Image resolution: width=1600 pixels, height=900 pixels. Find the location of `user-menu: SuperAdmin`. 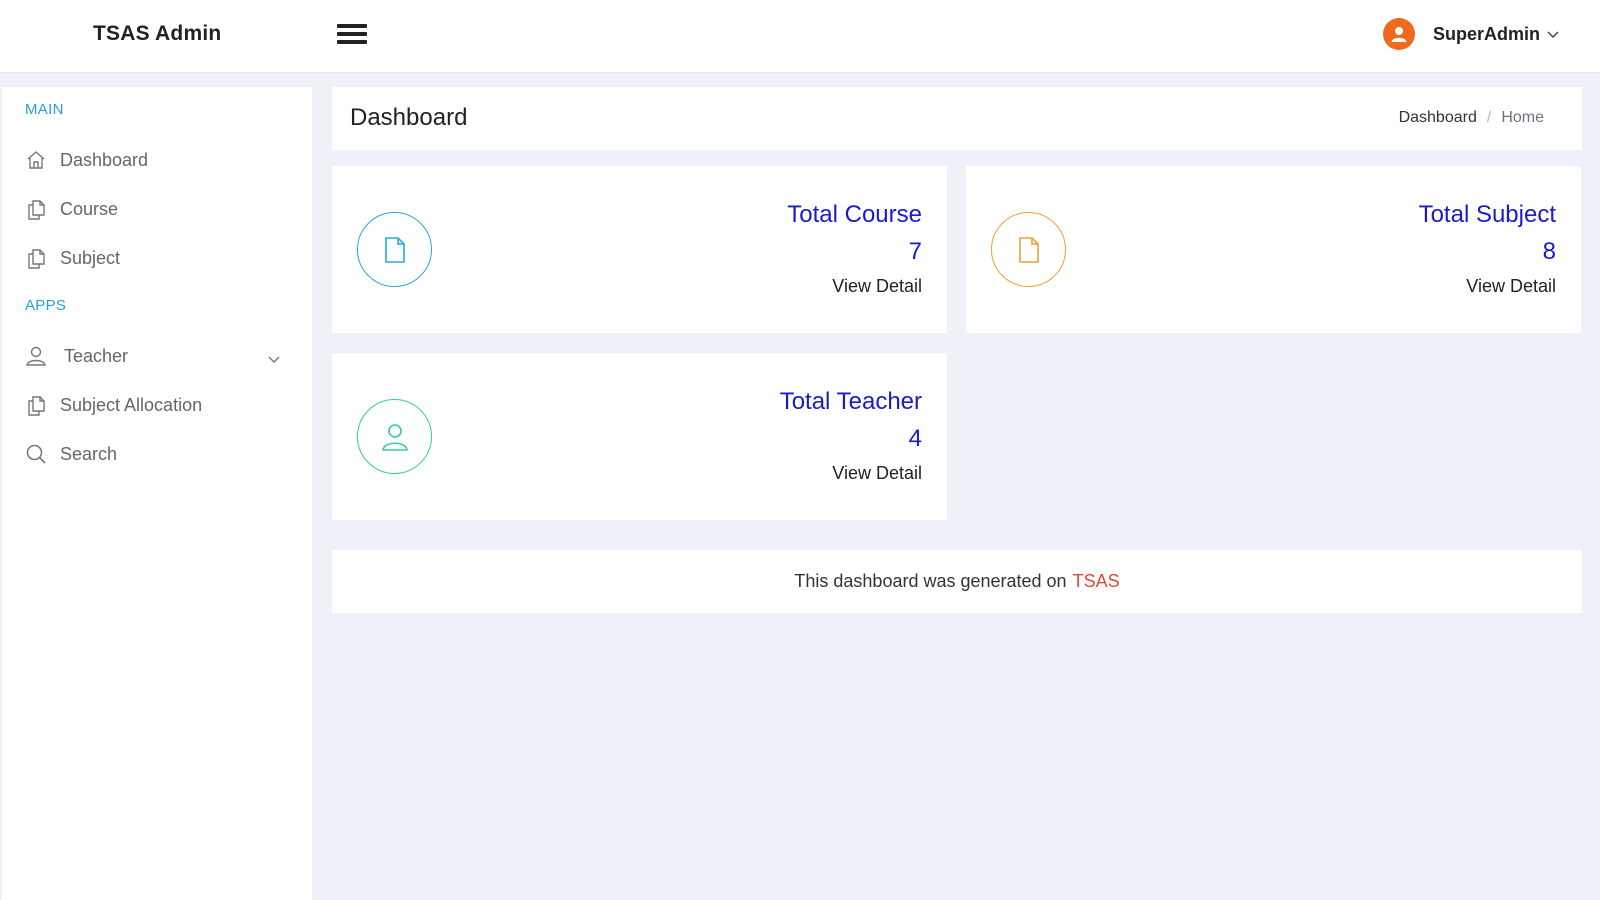

user-menu: SuperAdmin is located at coordinates (1471, 34).